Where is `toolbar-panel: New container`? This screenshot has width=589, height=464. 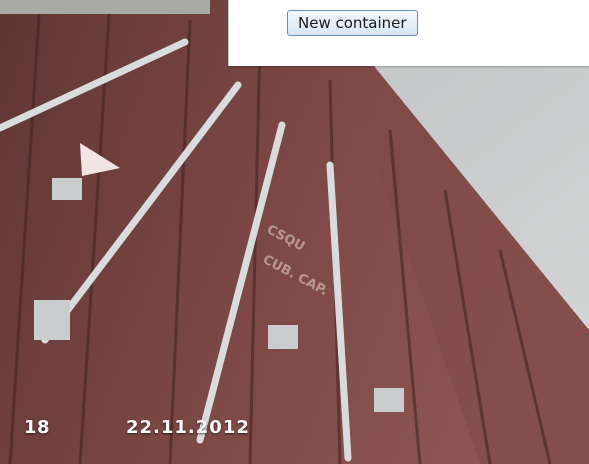
toolbar-panel: New container is located at coordinates (408, 33).